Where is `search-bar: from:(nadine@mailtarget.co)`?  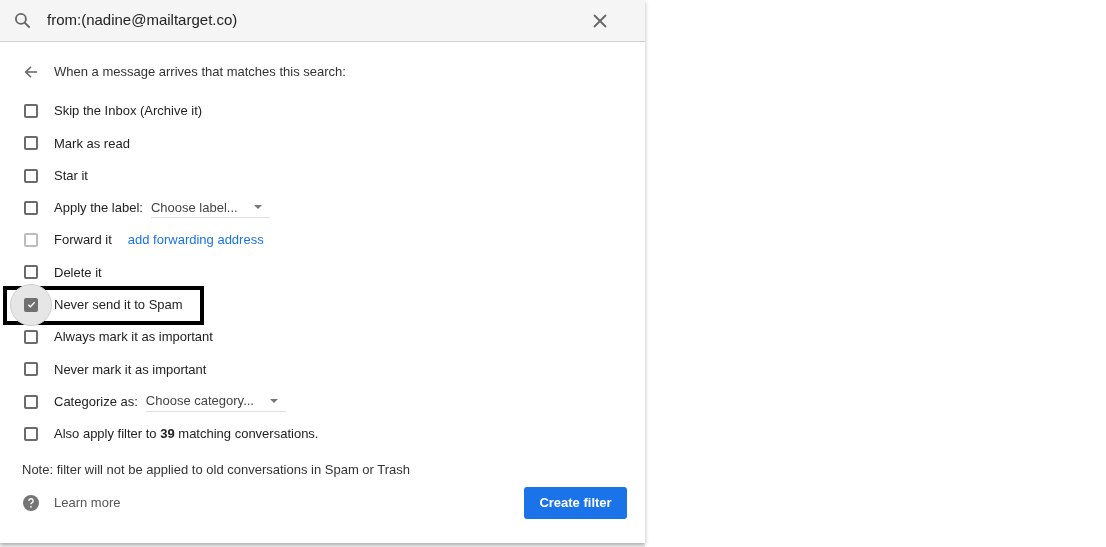
search-bar: from:(nadine@mailtarget.co) is located at coordinates (322, 21).